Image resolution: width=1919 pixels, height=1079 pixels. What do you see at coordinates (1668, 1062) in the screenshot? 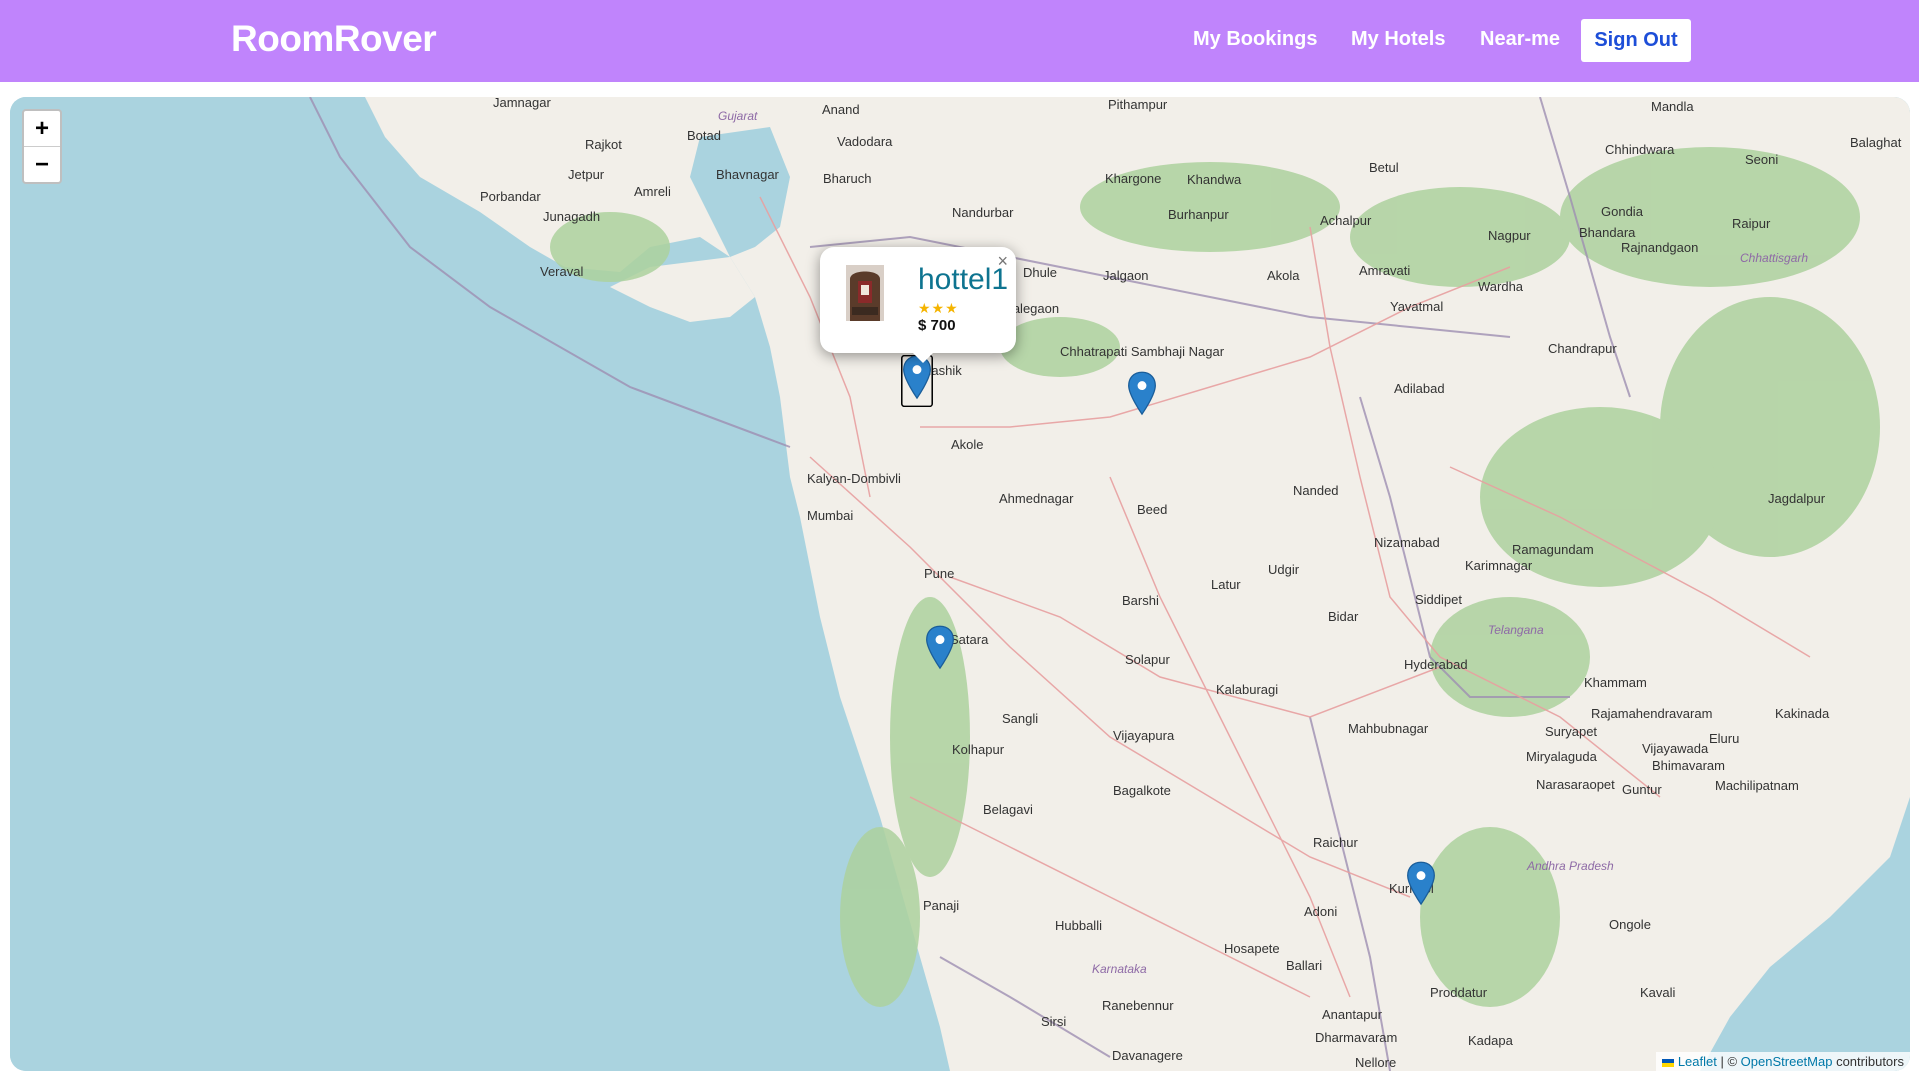
I see `ukraine-flag-icon` at bounding box center [1668, 1062].